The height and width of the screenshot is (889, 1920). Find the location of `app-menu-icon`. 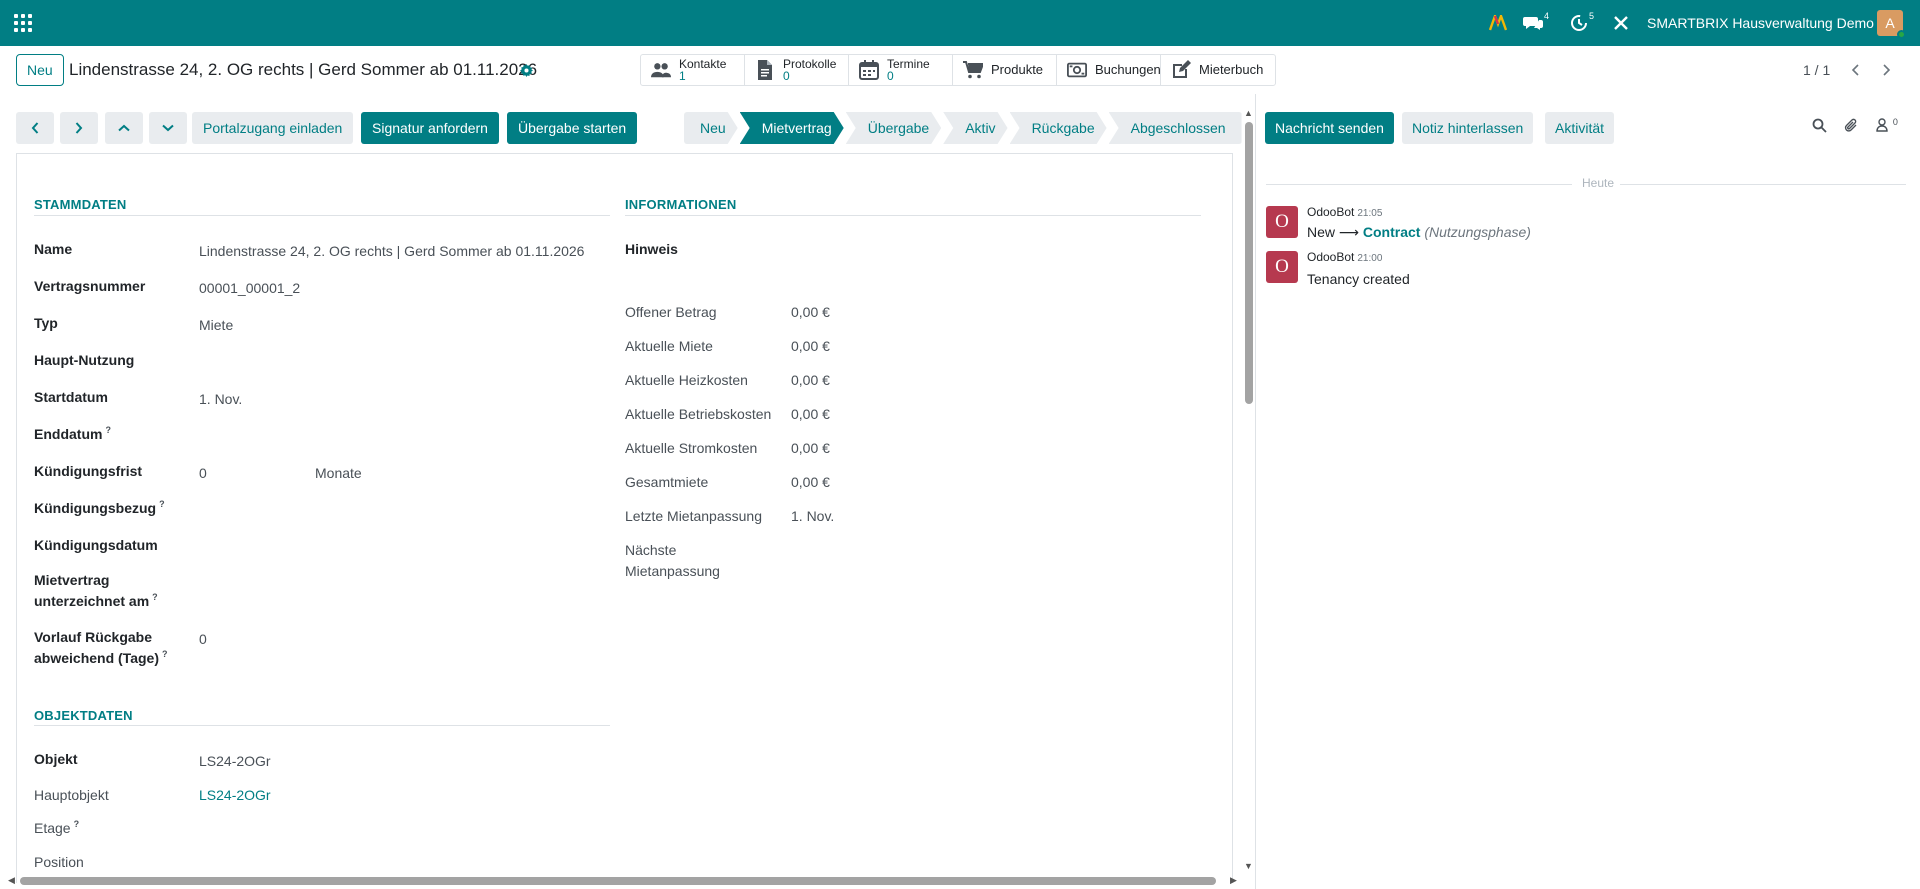

app-menu-icon is located at coordinates (23, 23).